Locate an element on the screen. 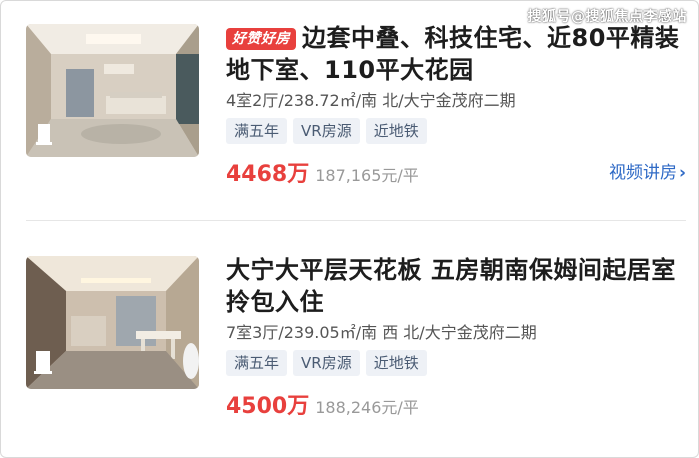  video-tour-label: 视频讲房 is located at coordinates (643, 173).